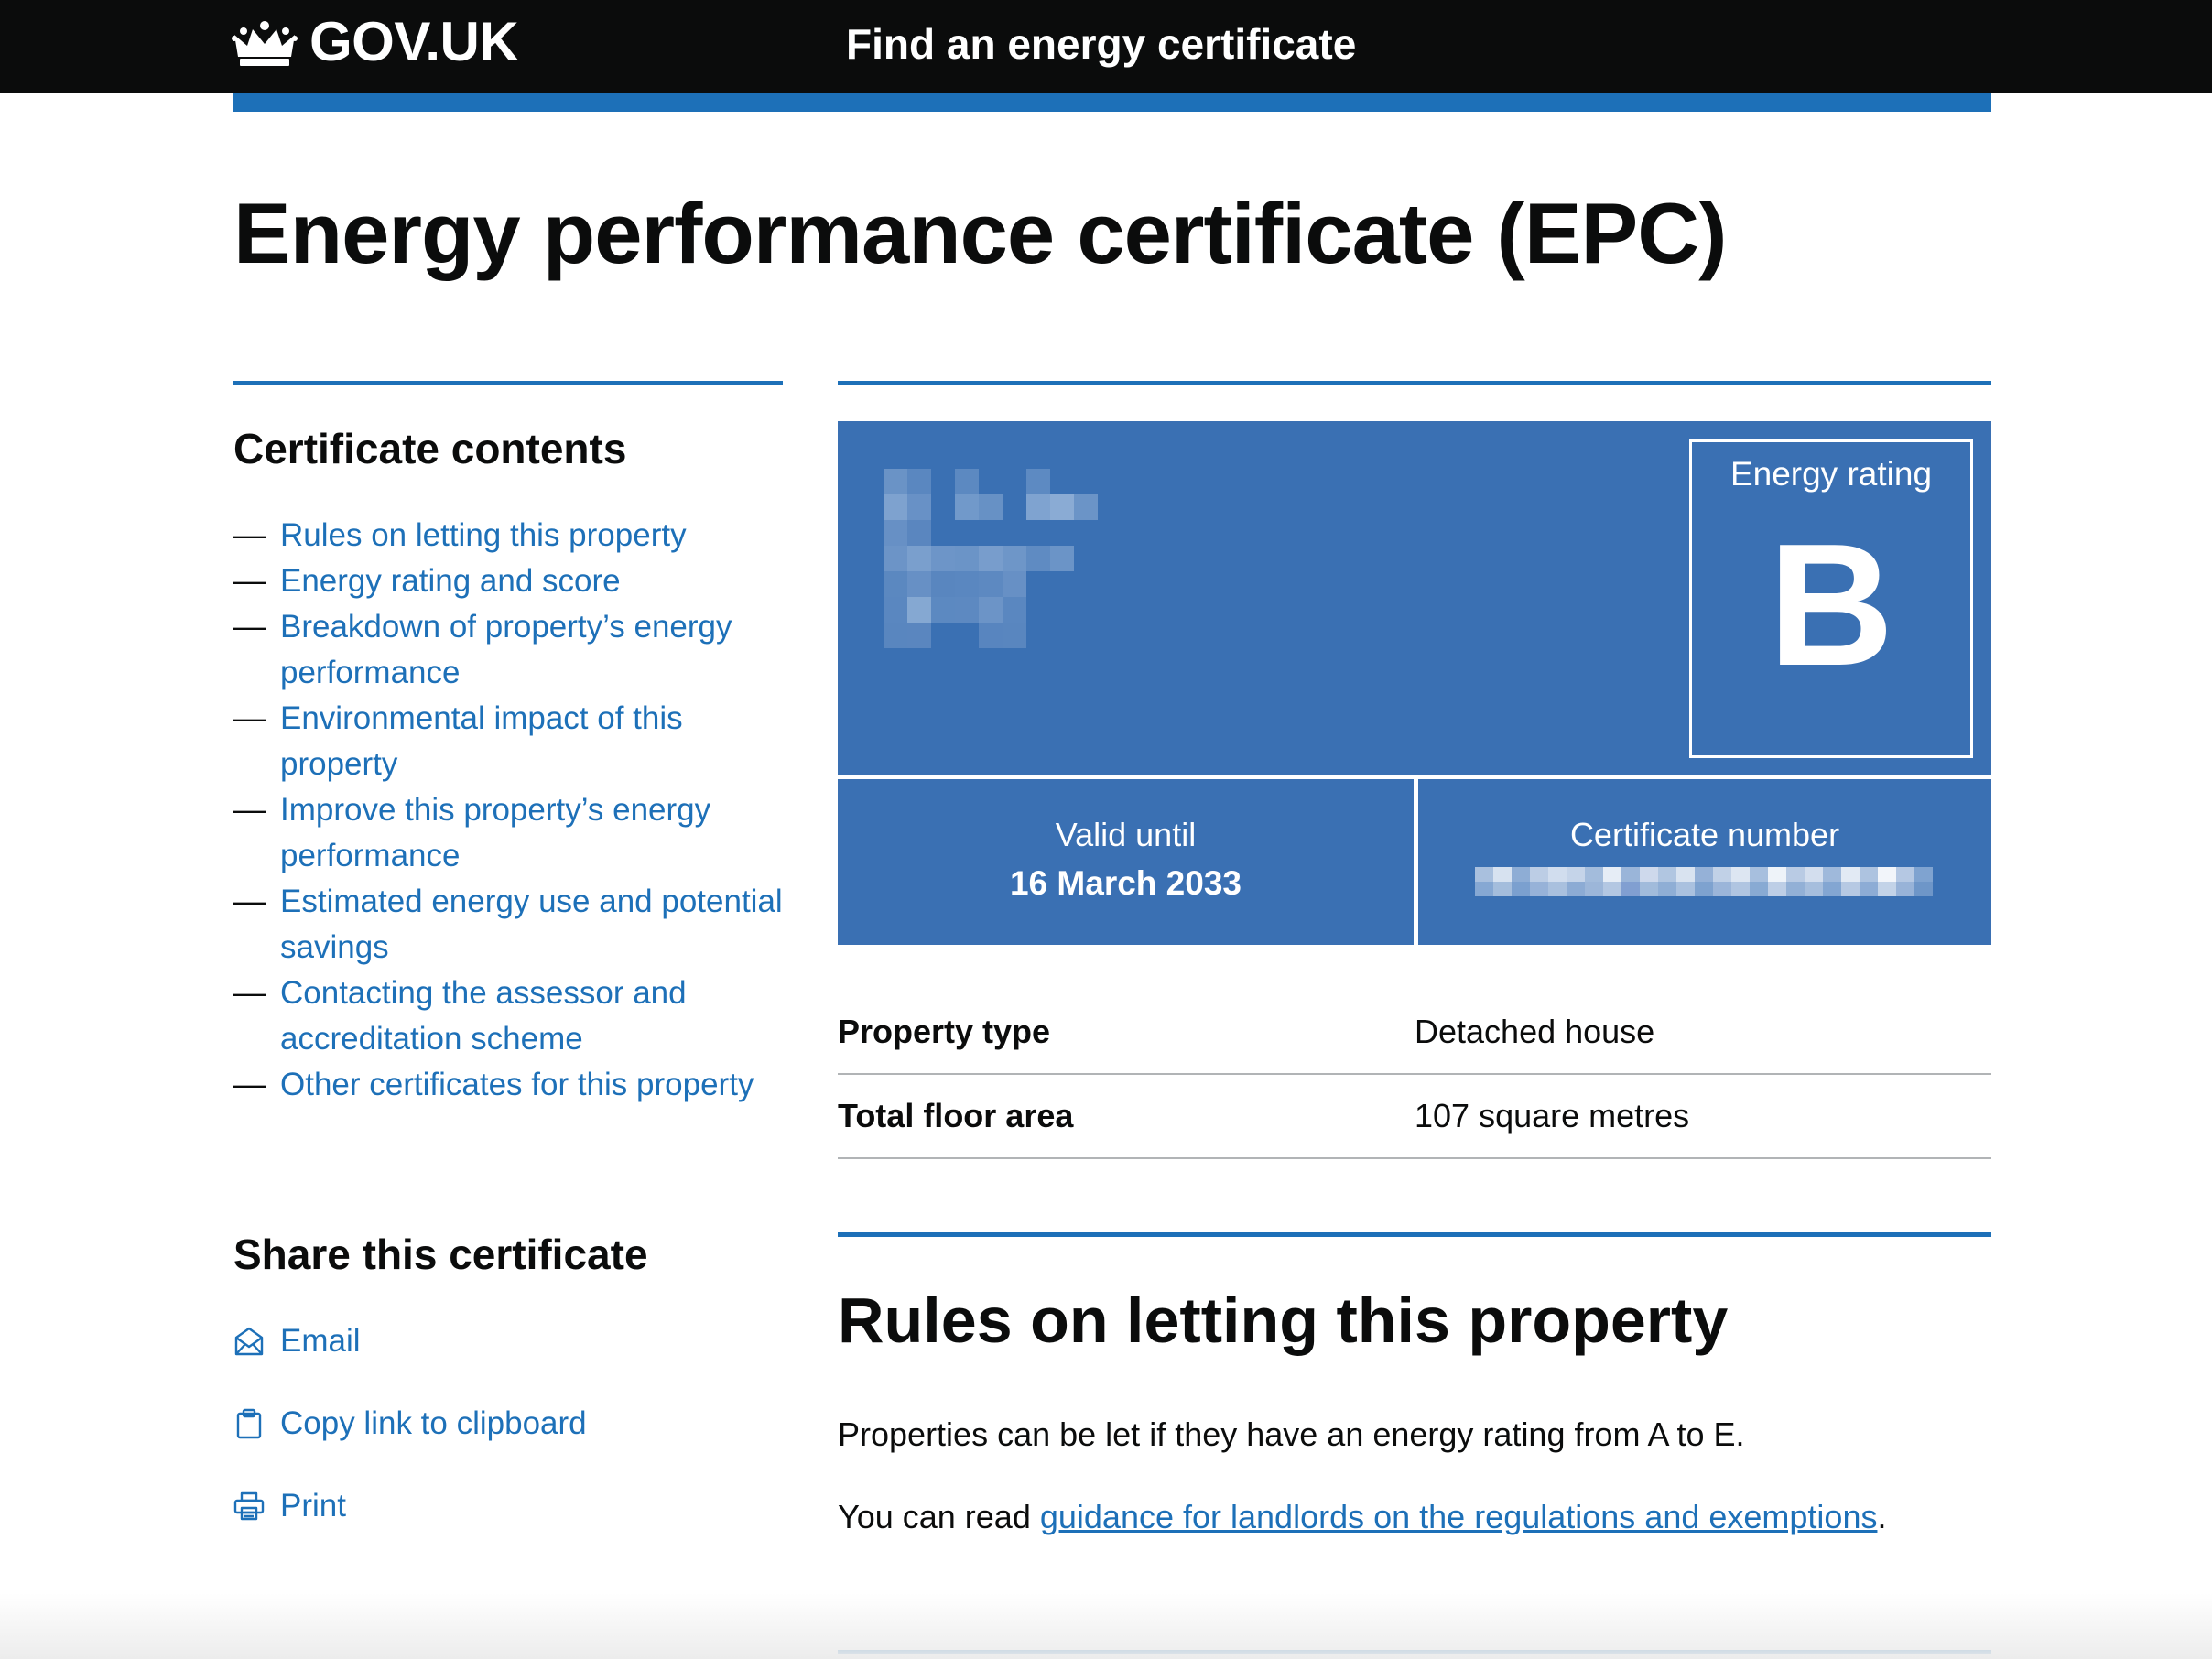  What do you see at coordinates (1535, 1032) in the screenshot?
I see `summary-value: Detached house` at bounding box center [1535, 1032].